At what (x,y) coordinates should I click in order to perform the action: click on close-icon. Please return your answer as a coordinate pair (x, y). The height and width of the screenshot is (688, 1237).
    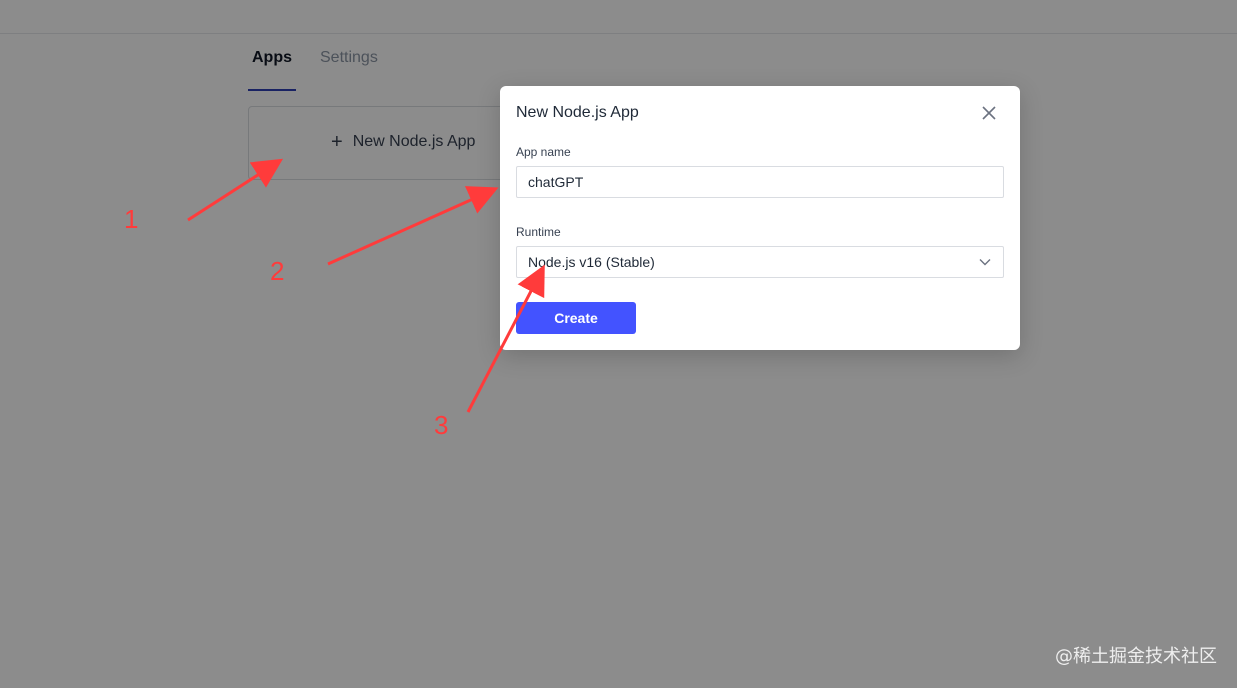
    Looking at the image, I should click on (989, 113).